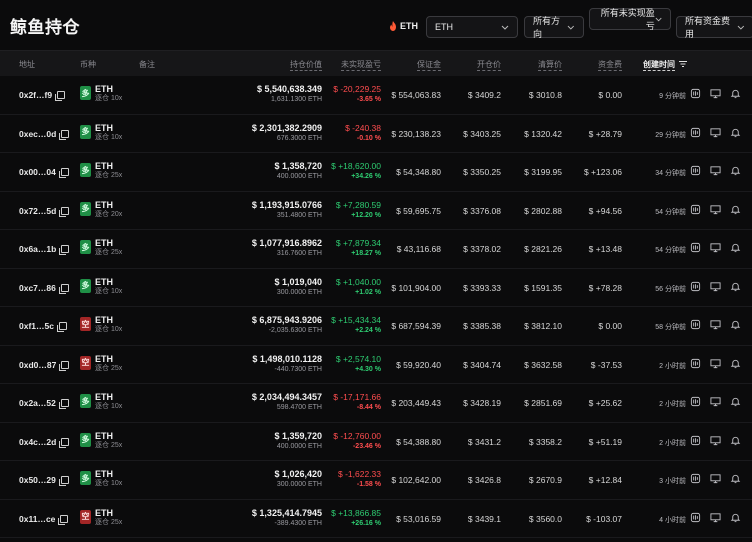 This screenshot has height=542, width=752. I want to click on address-cell: 0x2a…52, so click(44, 403).